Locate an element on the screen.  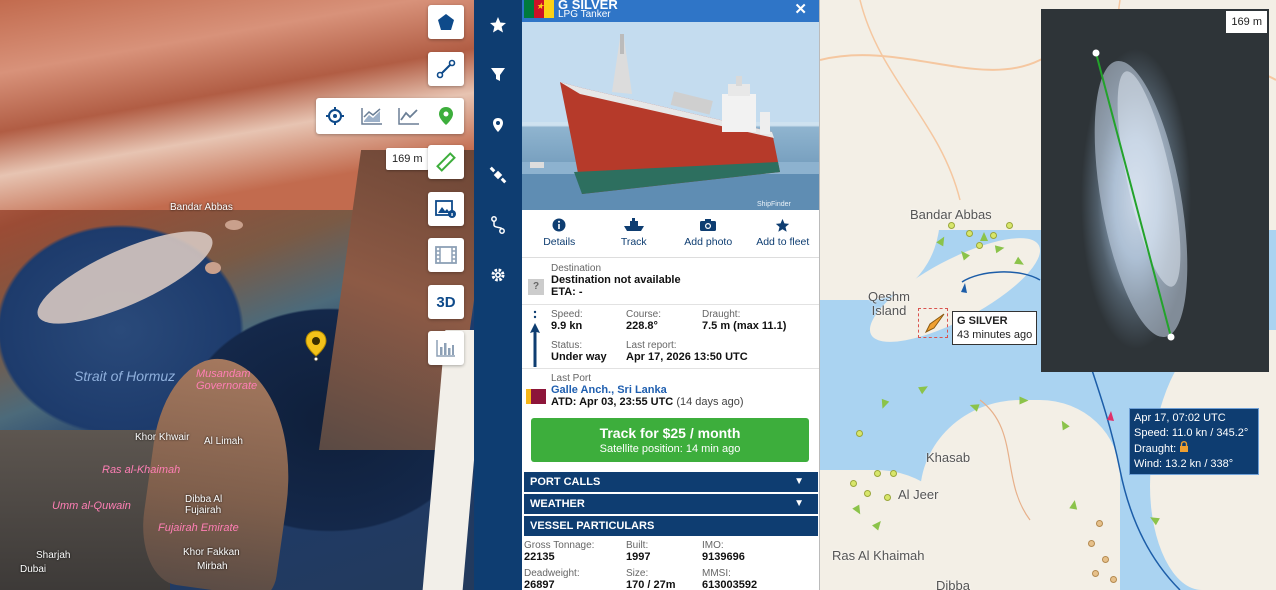
route-icon is located at coordinates (498, 225).